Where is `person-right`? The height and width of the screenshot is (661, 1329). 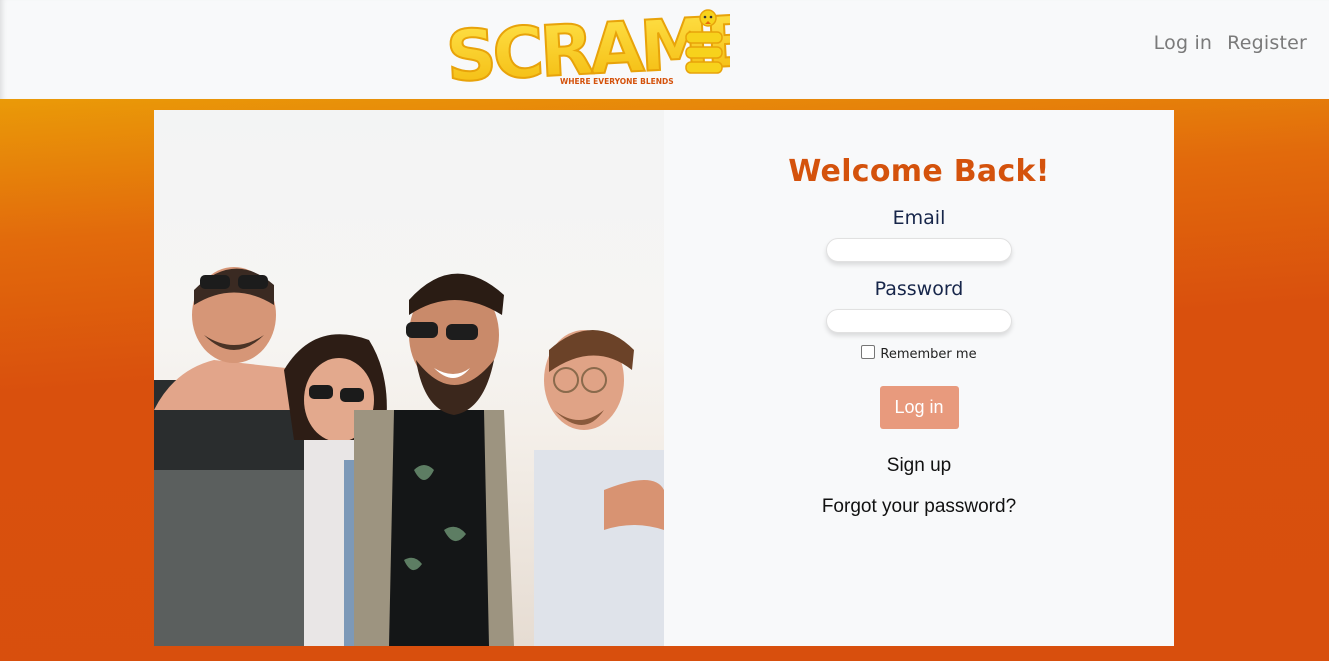 person-right is located at coordinates (599, 488).